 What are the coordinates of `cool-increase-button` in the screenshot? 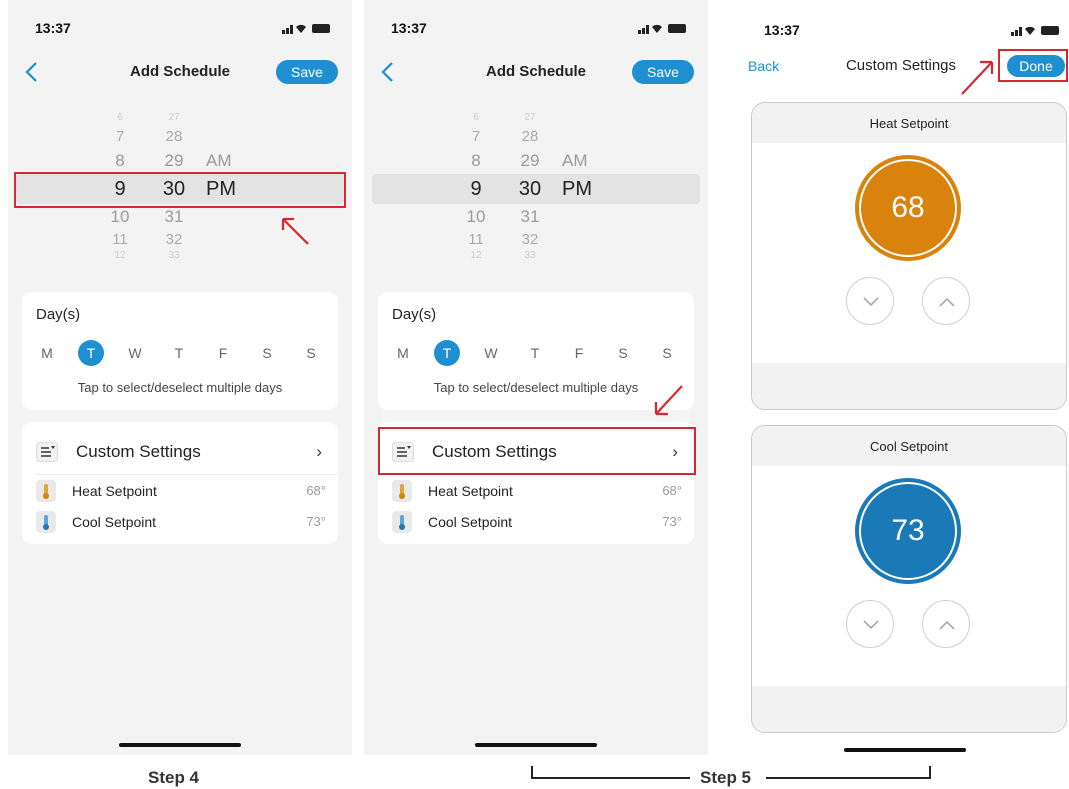 It's located at (946, 624).